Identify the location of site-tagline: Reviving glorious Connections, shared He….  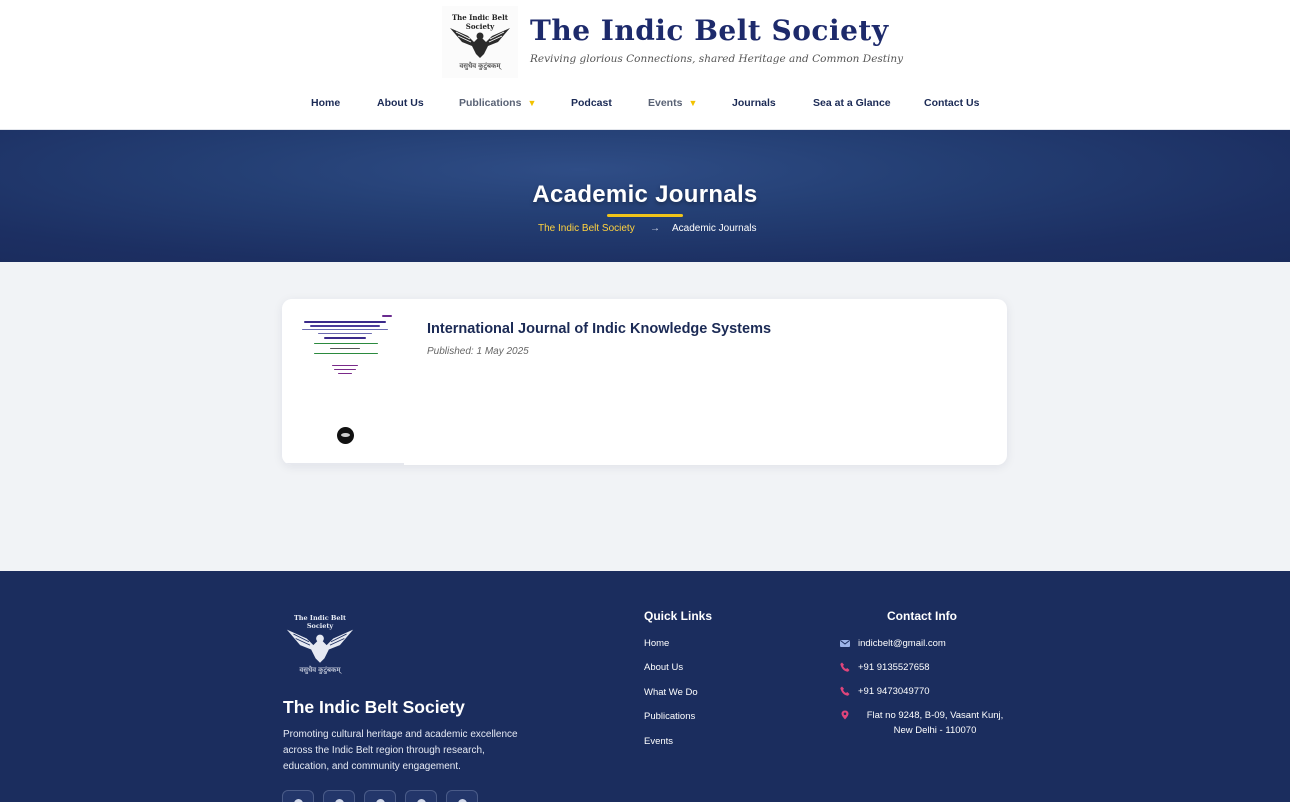
(717, 58).